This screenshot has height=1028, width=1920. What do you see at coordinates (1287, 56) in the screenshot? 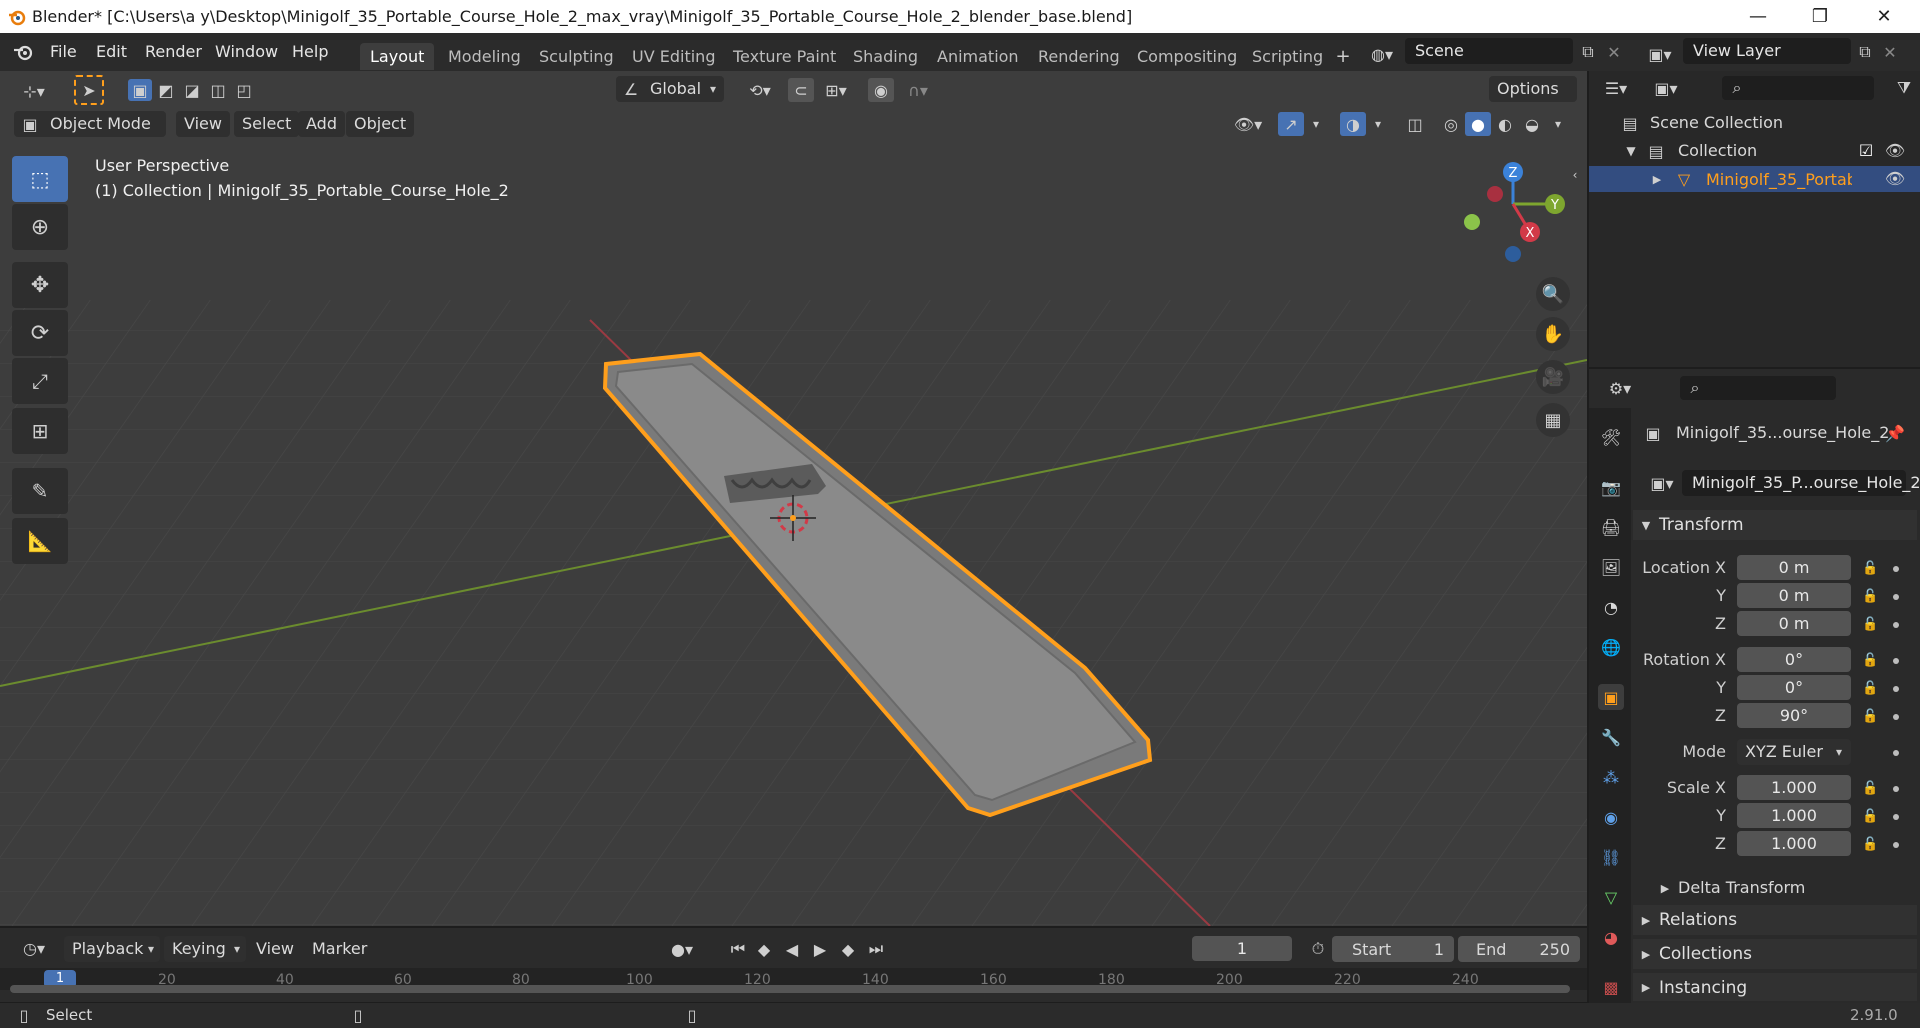
I see `tab-scripting: Scripting` at bounding box center [1287, 56].